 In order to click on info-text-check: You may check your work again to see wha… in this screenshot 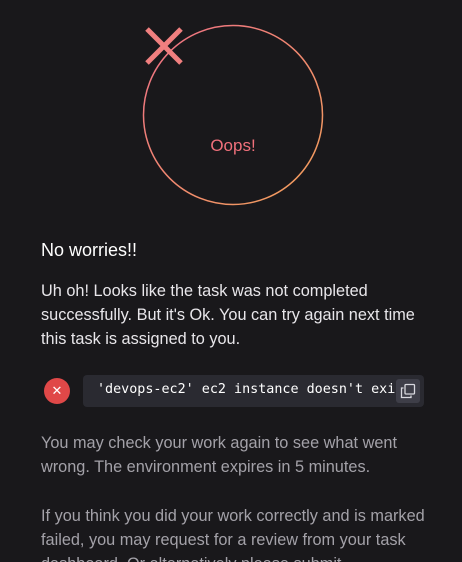, I will do `click(219, 455)`.